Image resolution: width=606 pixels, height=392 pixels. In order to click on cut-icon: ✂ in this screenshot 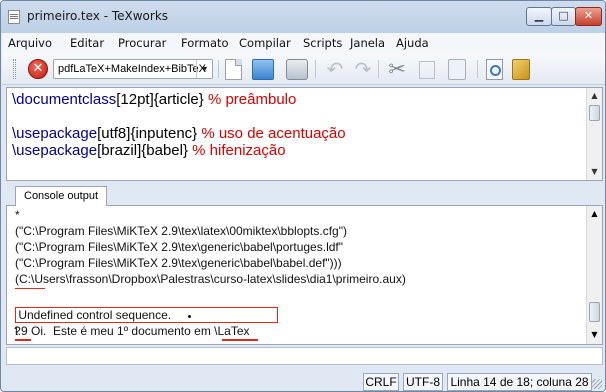, I will do `click(397, 69)`.